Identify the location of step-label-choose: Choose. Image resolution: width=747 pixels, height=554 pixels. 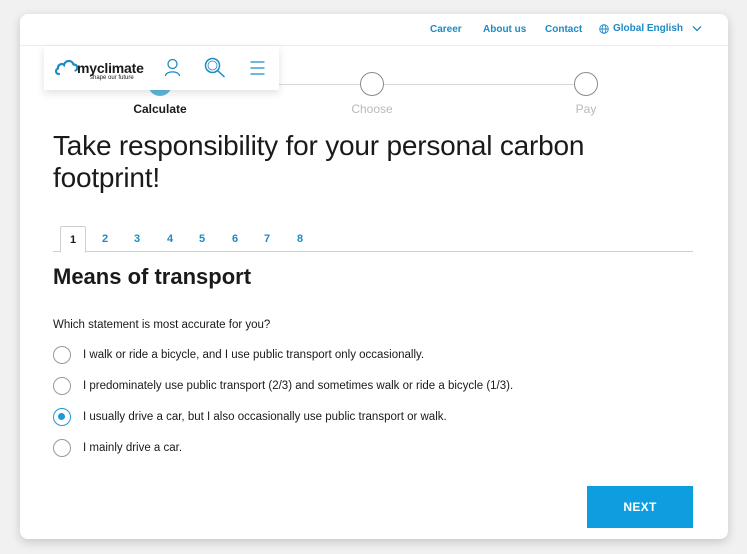
(372, 109).